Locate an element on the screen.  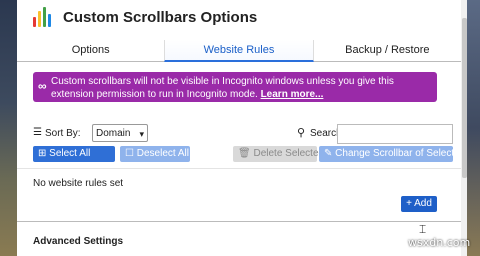
deselect-all-icon: ☐ is located at coordinates (129, 153).